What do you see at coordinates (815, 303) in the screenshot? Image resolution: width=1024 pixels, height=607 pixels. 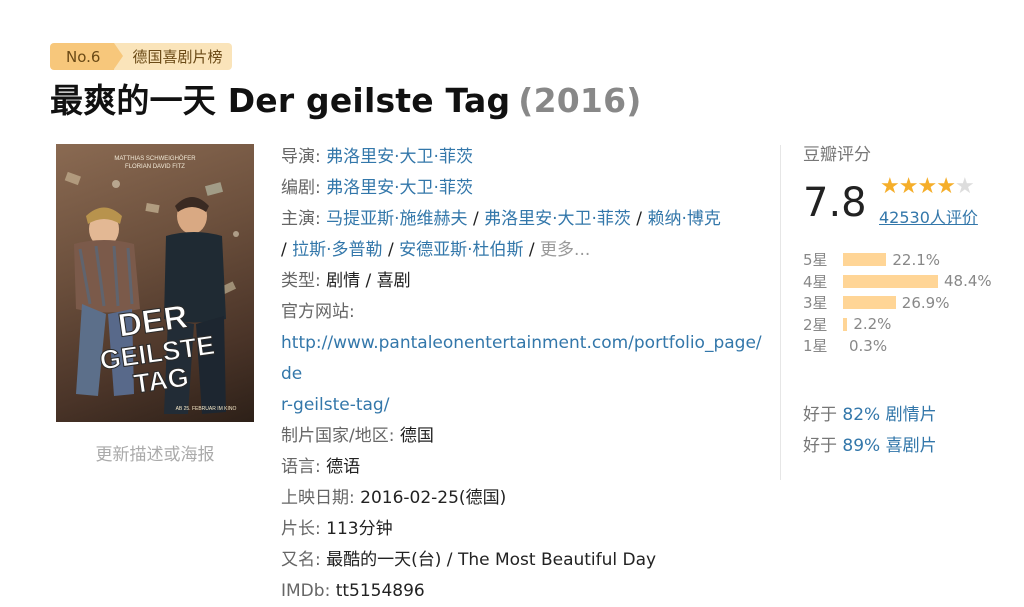 I see `rating-bar-label: 3星` at bounding box center [815, 303].